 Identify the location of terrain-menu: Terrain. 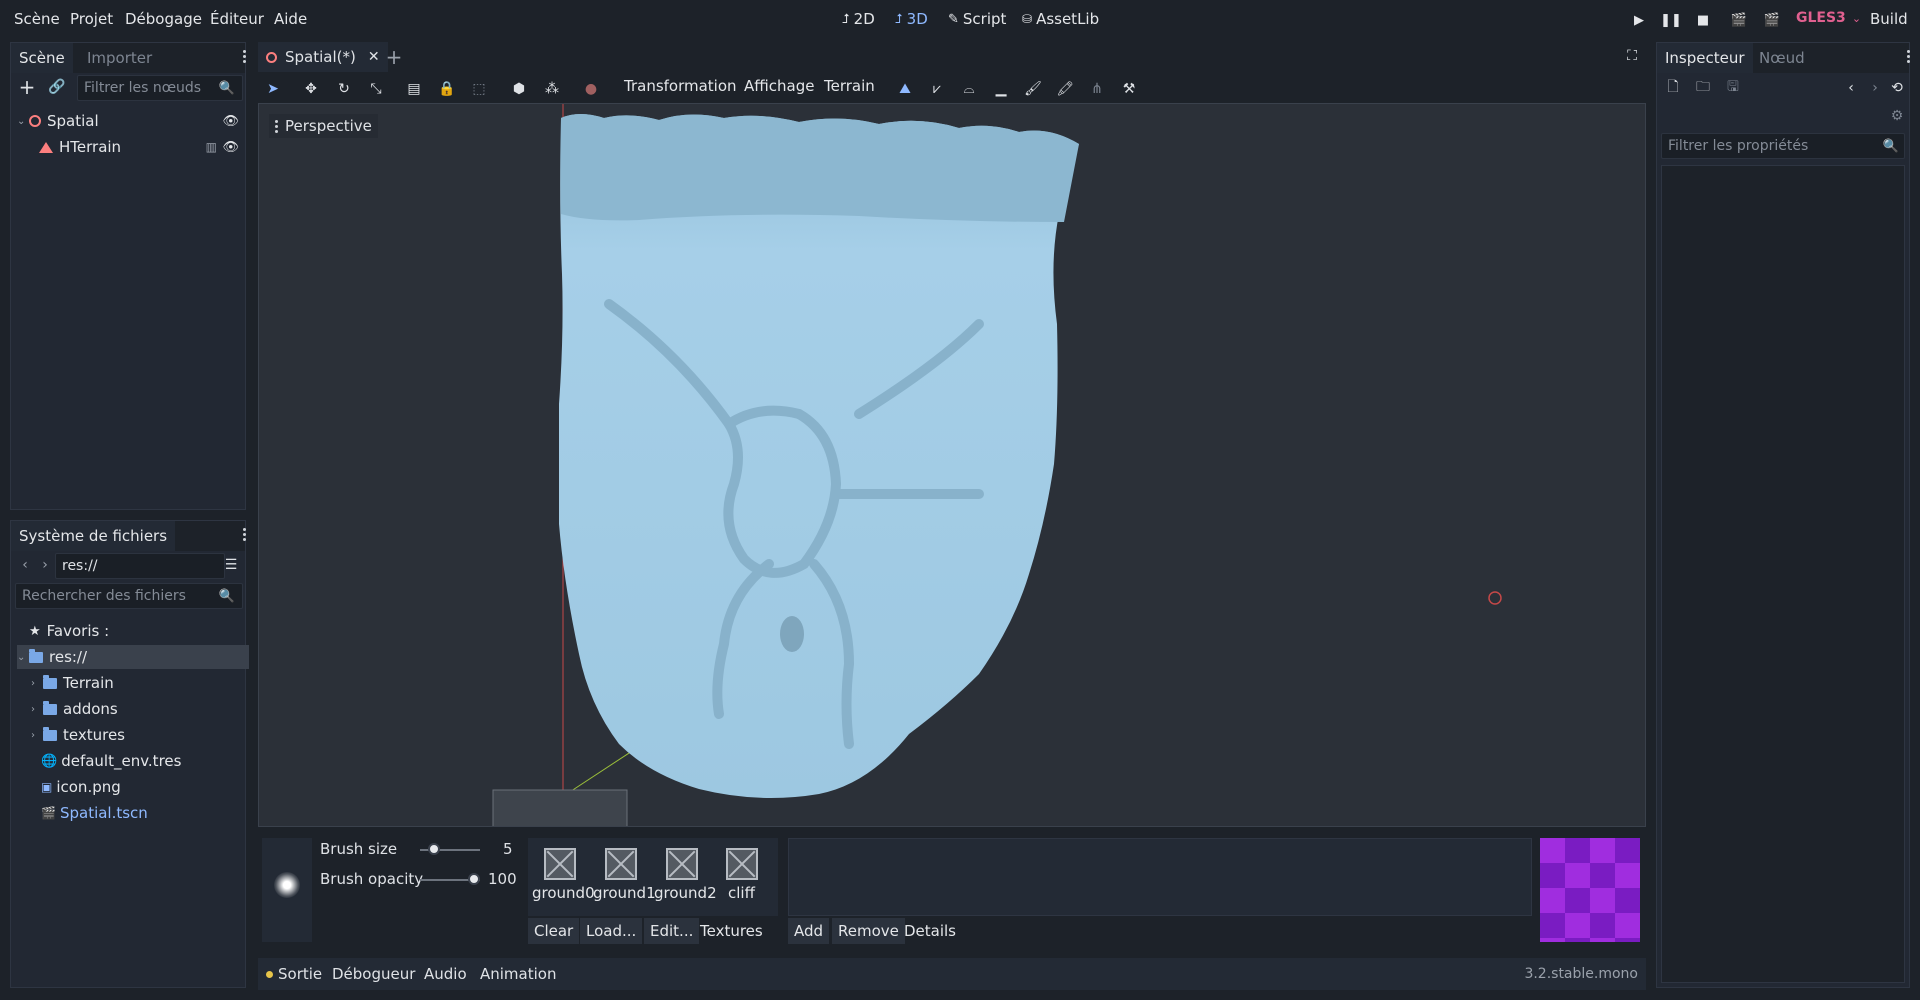
(849, 86).